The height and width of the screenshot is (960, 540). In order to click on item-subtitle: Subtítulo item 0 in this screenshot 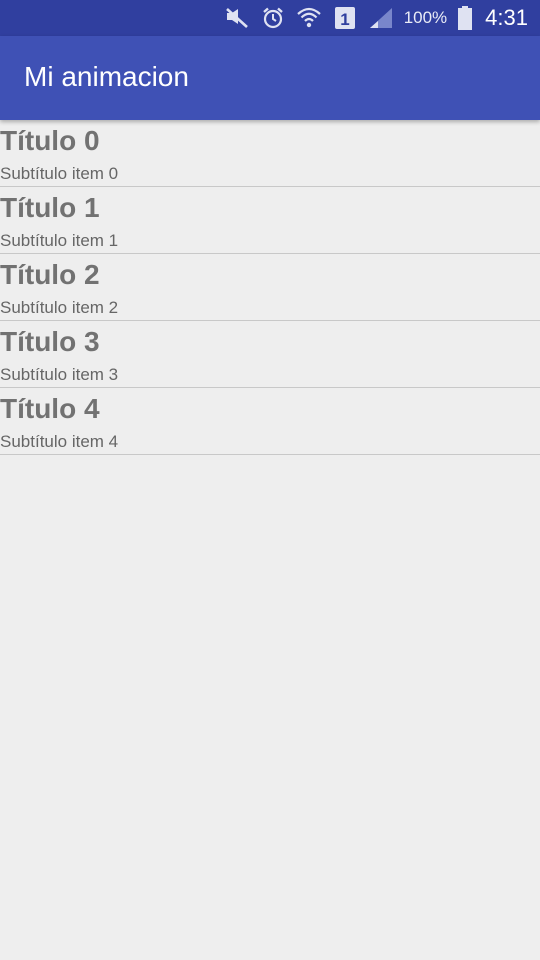, I will do `click(59, 173)`.